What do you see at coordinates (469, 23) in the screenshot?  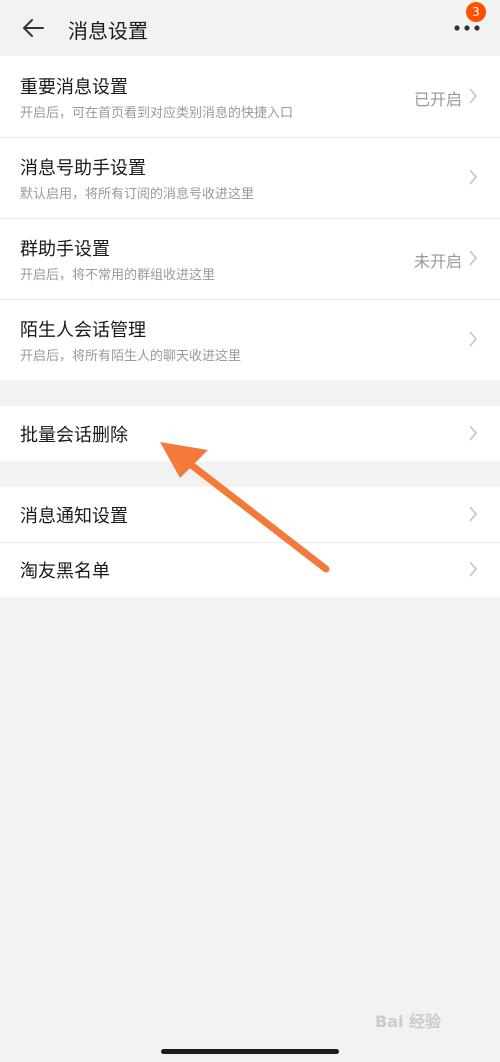 I see `more-button: 3` at bounding box center [469, 23].